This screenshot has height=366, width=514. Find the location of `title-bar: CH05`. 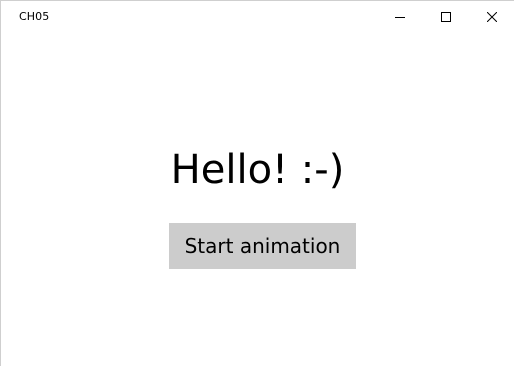

title-bar: CH05 is located at coordinates (257, 17).